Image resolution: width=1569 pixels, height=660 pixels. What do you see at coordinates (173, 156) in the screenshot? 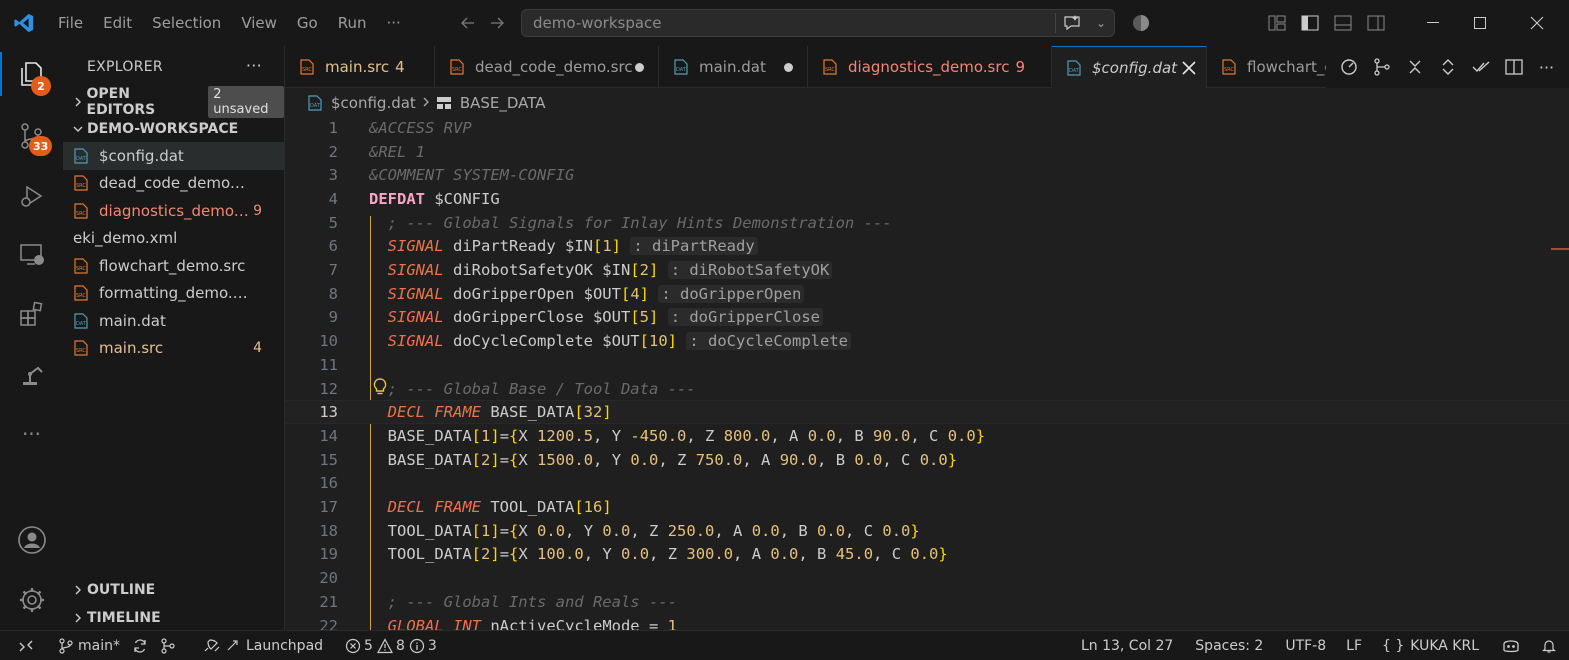
I see `file-item: DAT $config.dat` at bounding box center [173, 156].